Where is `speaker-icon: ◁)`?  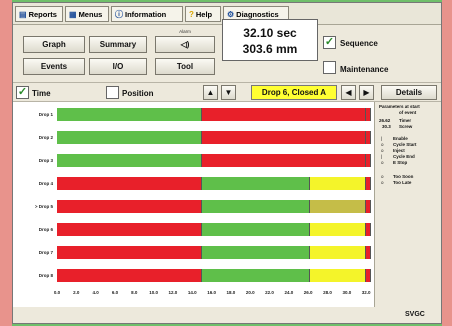 speaker-icon: ◁) is located at coordinates (185, 44).